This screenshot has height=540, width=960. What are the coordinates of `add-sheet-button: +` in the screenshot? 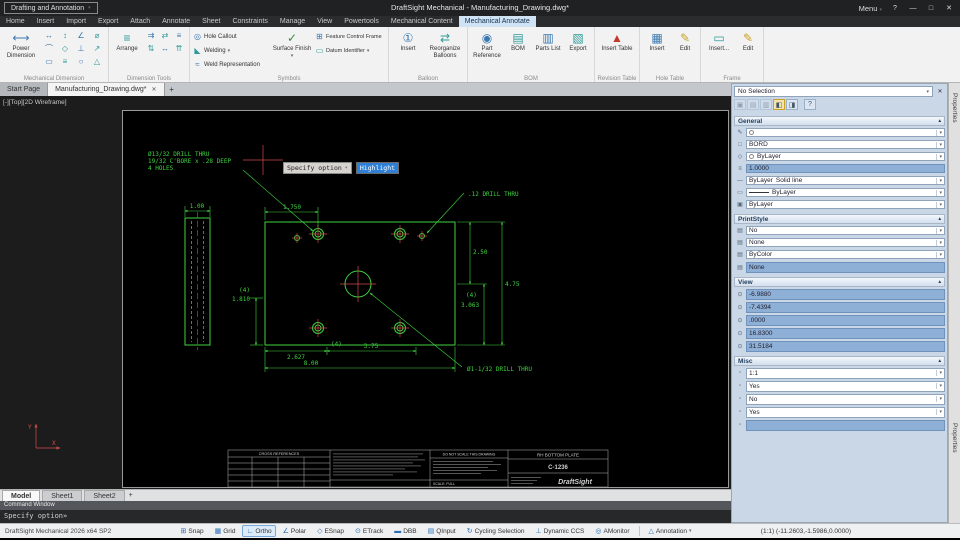 It's located at (131, 495).